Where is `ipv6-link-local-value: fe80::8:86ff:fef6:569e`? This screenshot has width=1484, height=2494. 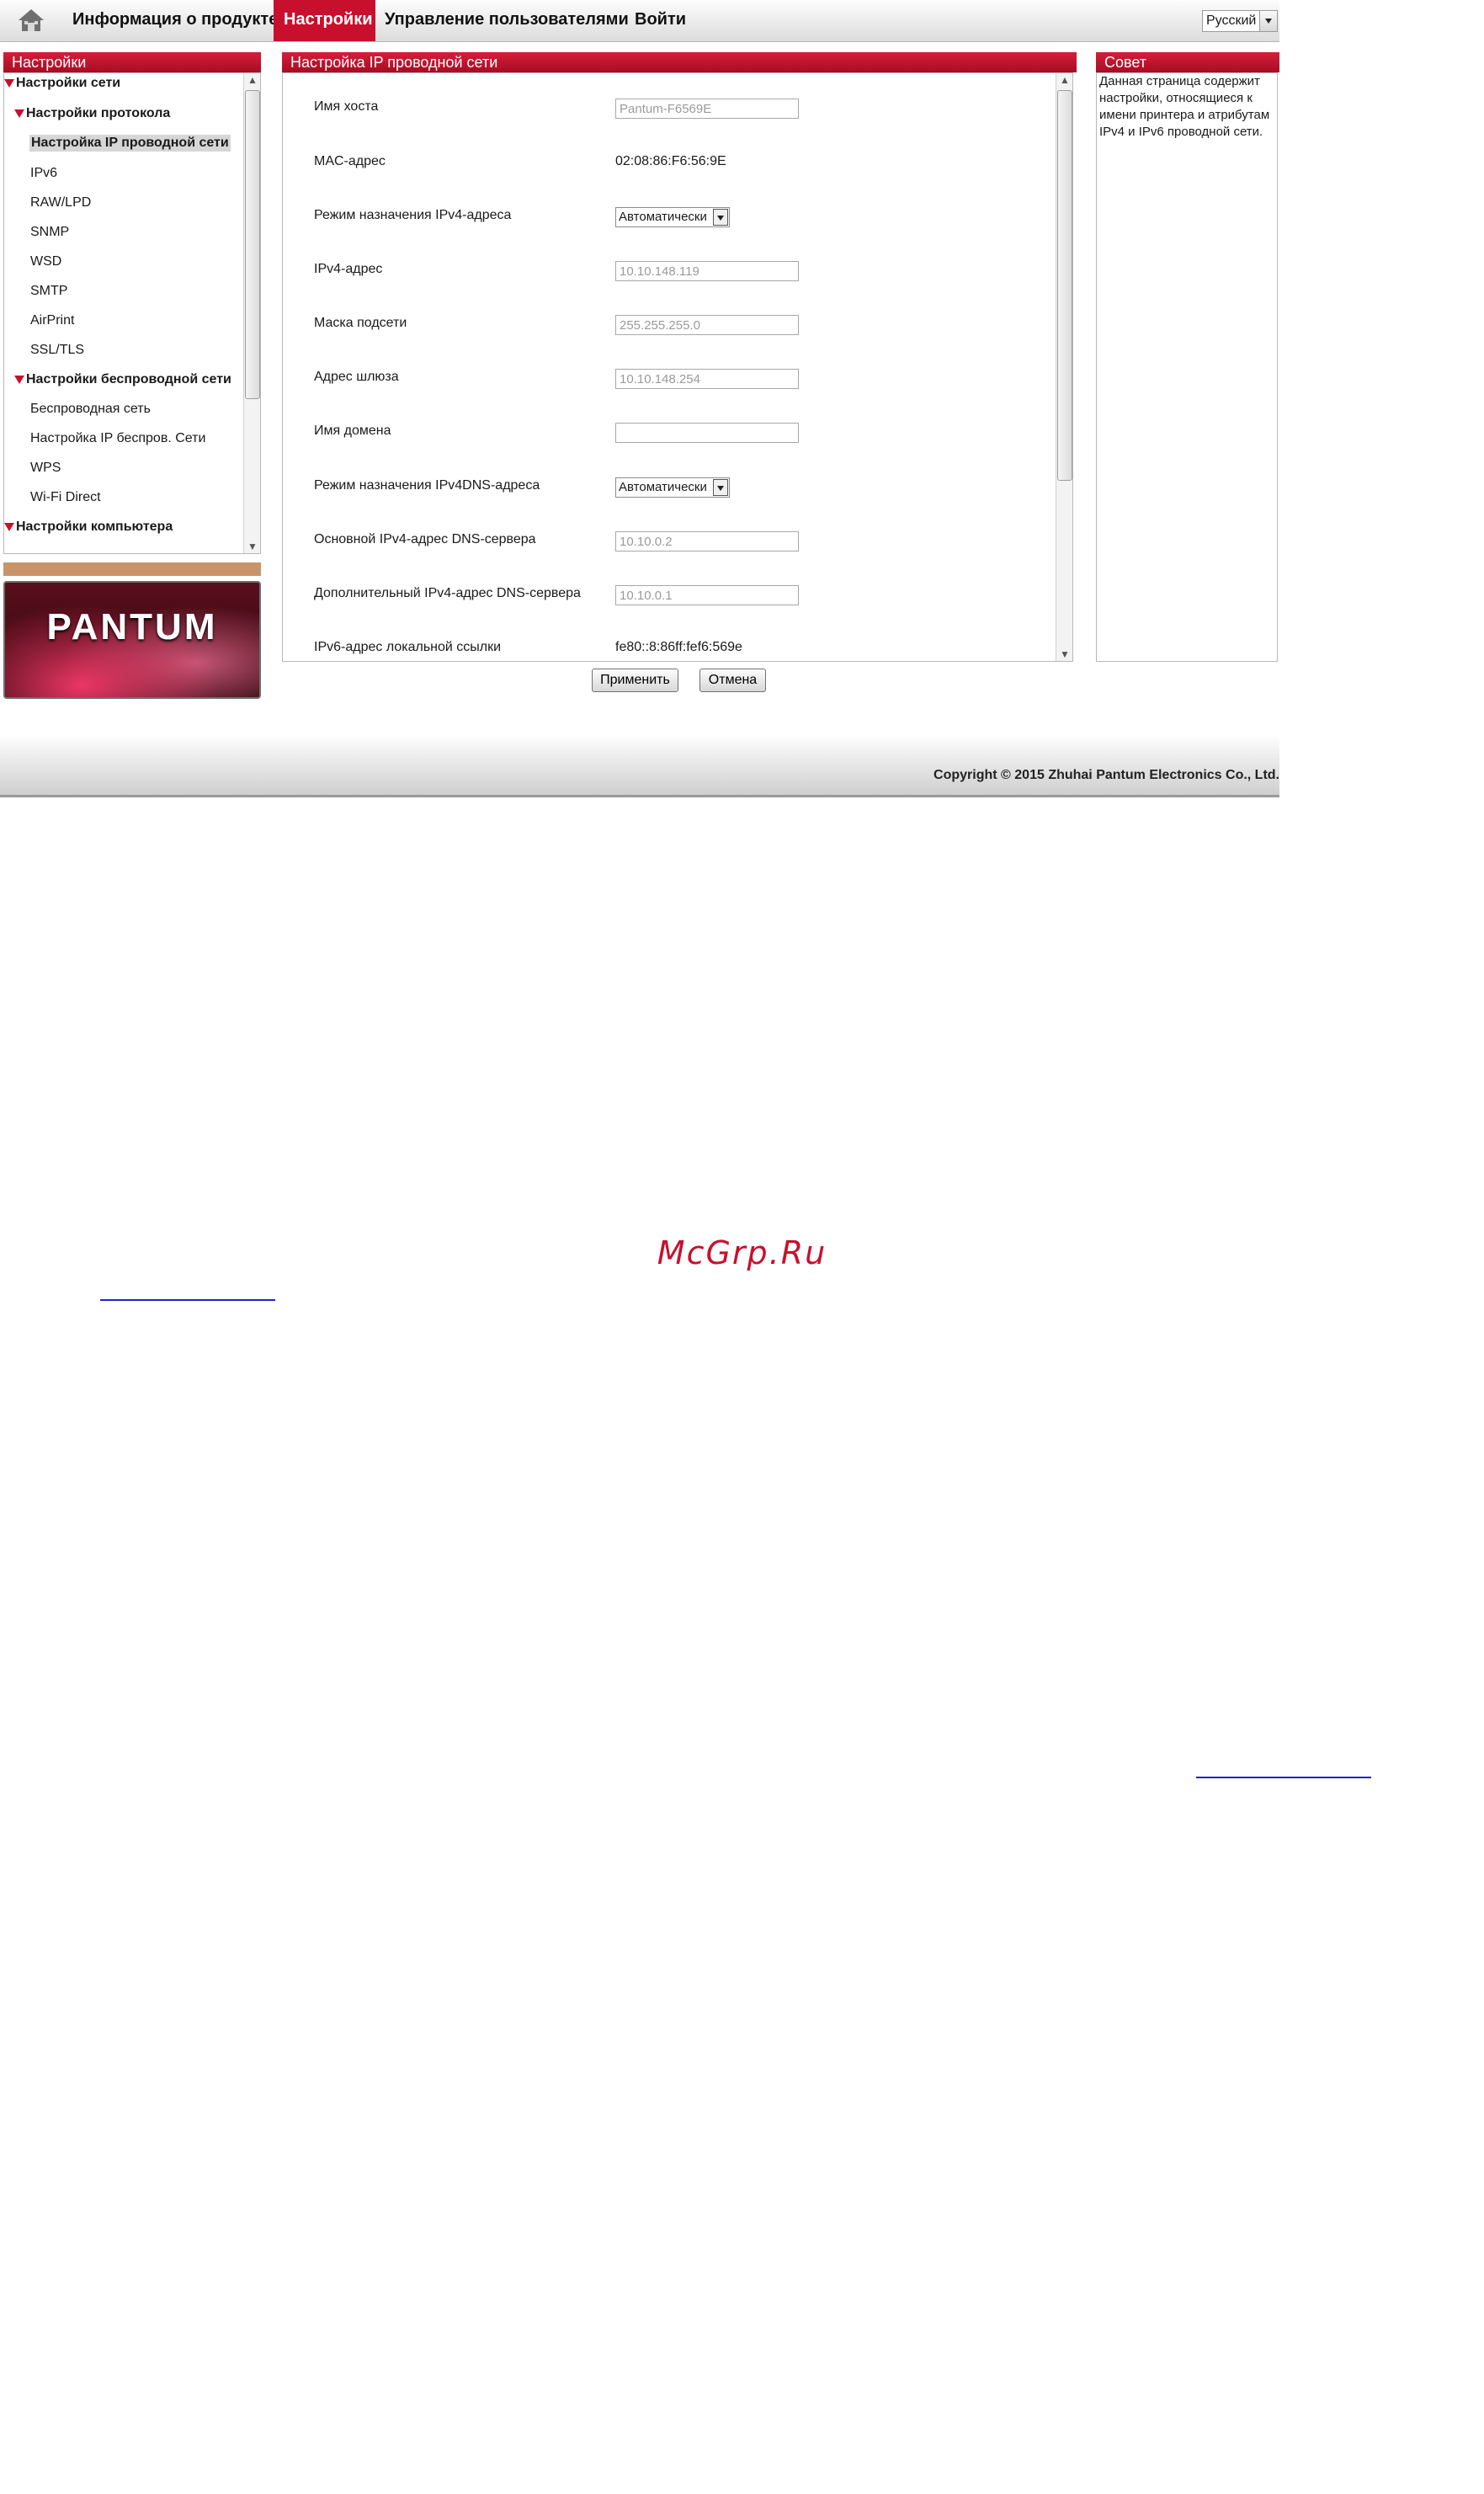
ipv6-link-local-value: fe80::8:86ff:fef6:569e is located at coordinates (678, 647).